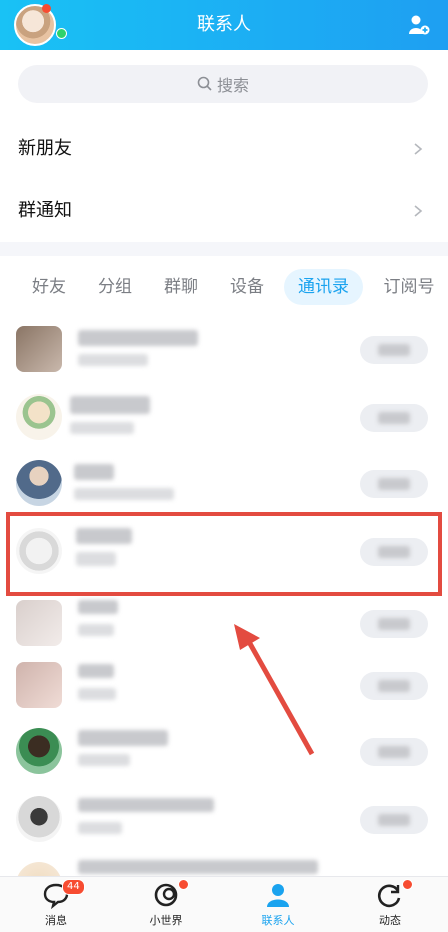 The height and width of the screenshot is (932, 448). I want to click on tab-contacts-label: 联系人, so click(278, 920).